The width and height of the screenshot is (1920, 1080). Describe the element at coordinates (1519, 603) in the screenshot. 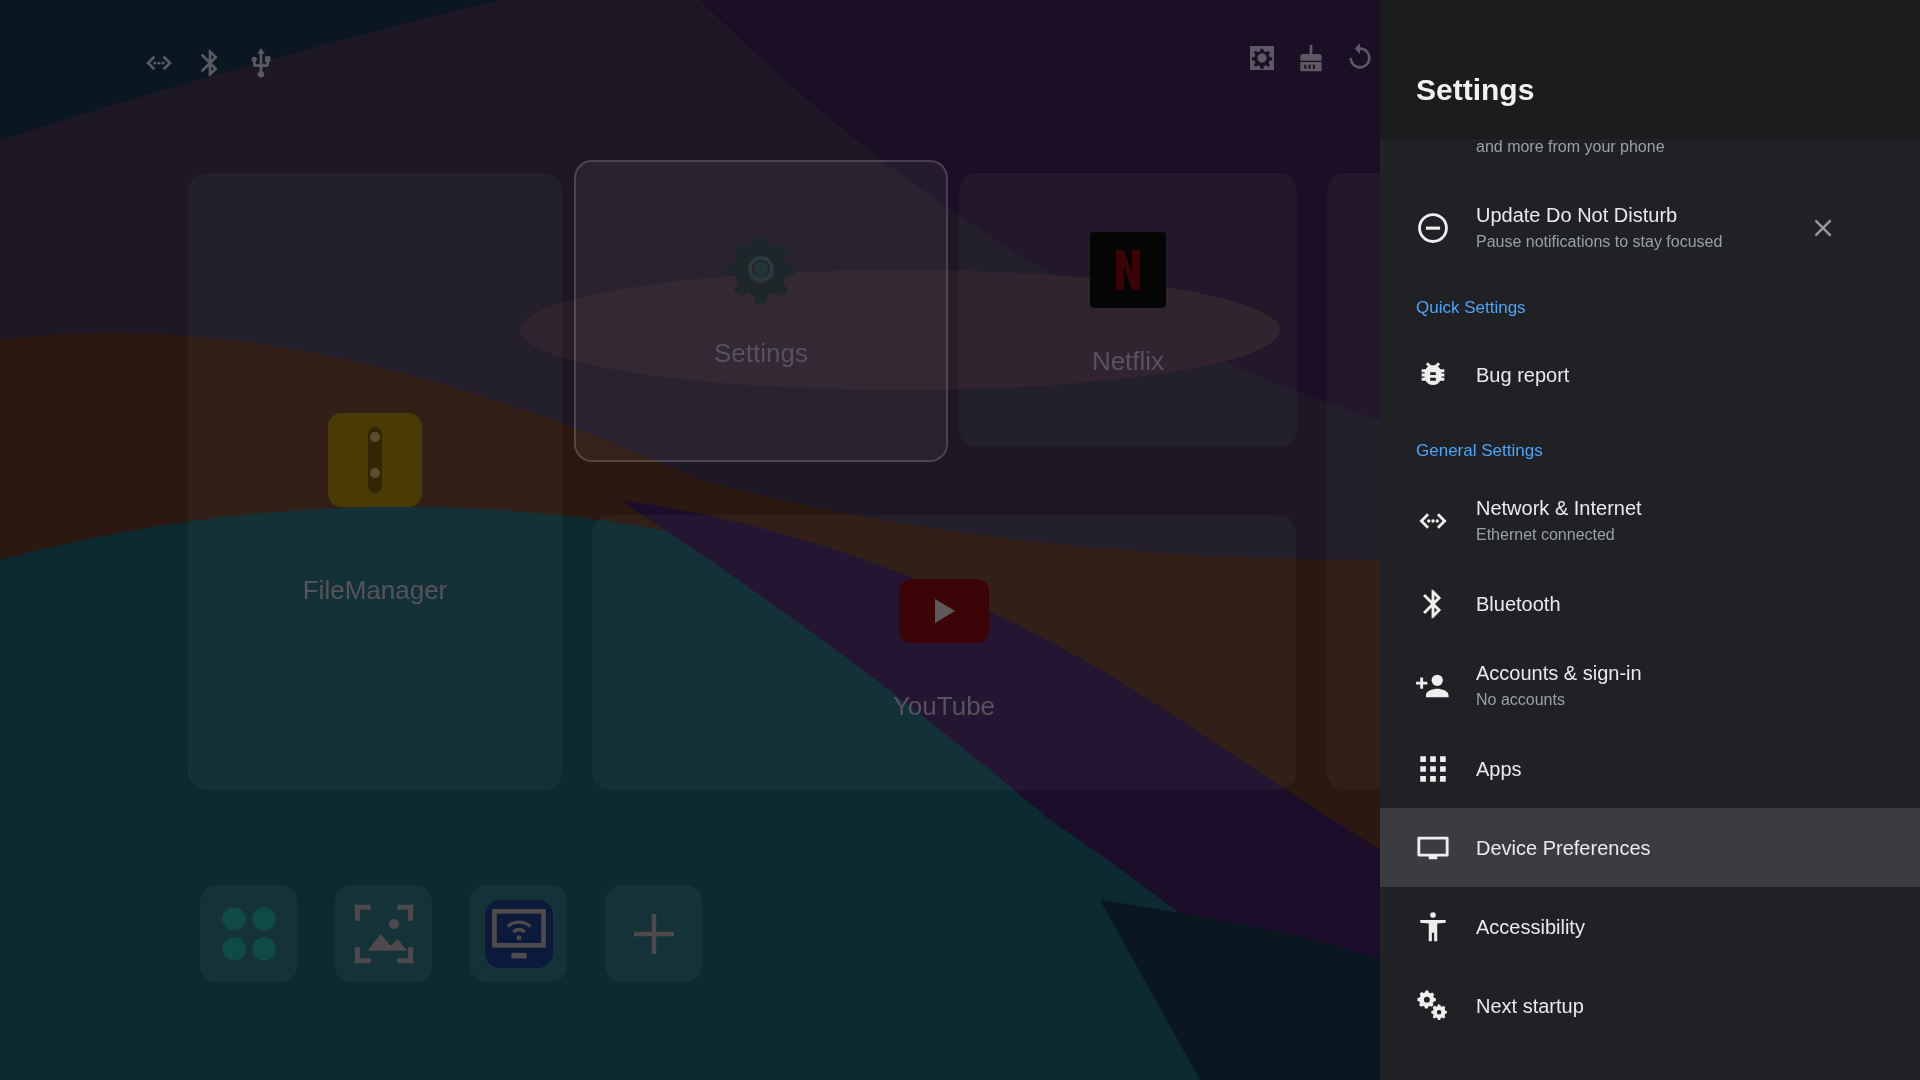

I see `item-title: Bluetooth` at that location.